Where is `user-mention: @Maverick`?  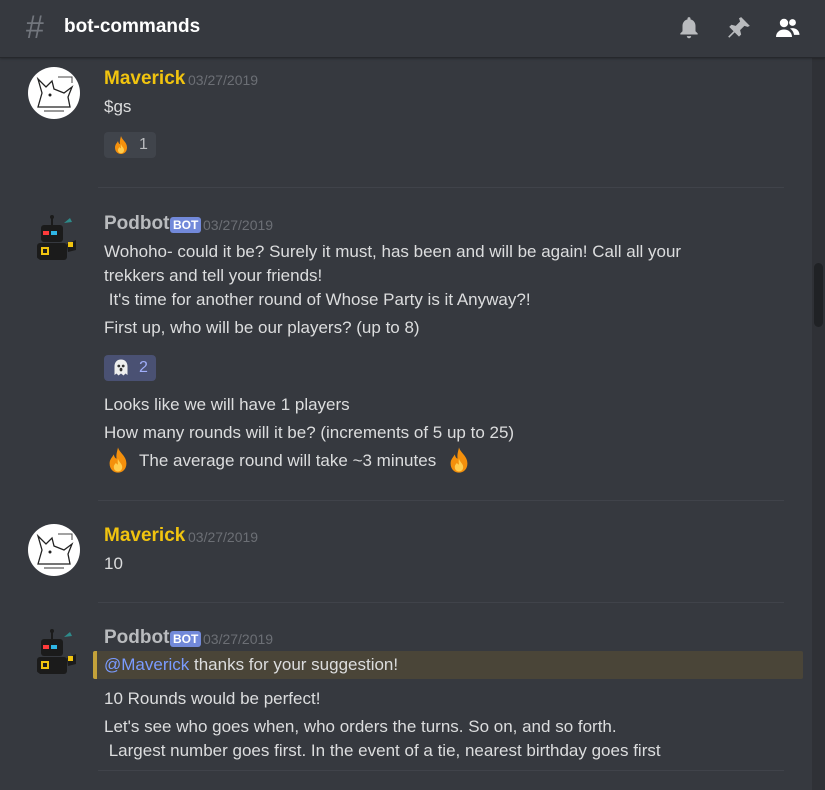
user-mention: @Maverick is located at coordinates (146, 664).